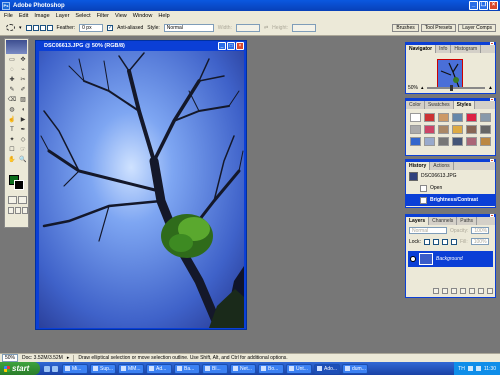 This screenshot has width=500, height=375. Describe the element at coordinates (461, 369) in the screenshot. I see `language-indicator: TH` at that location.